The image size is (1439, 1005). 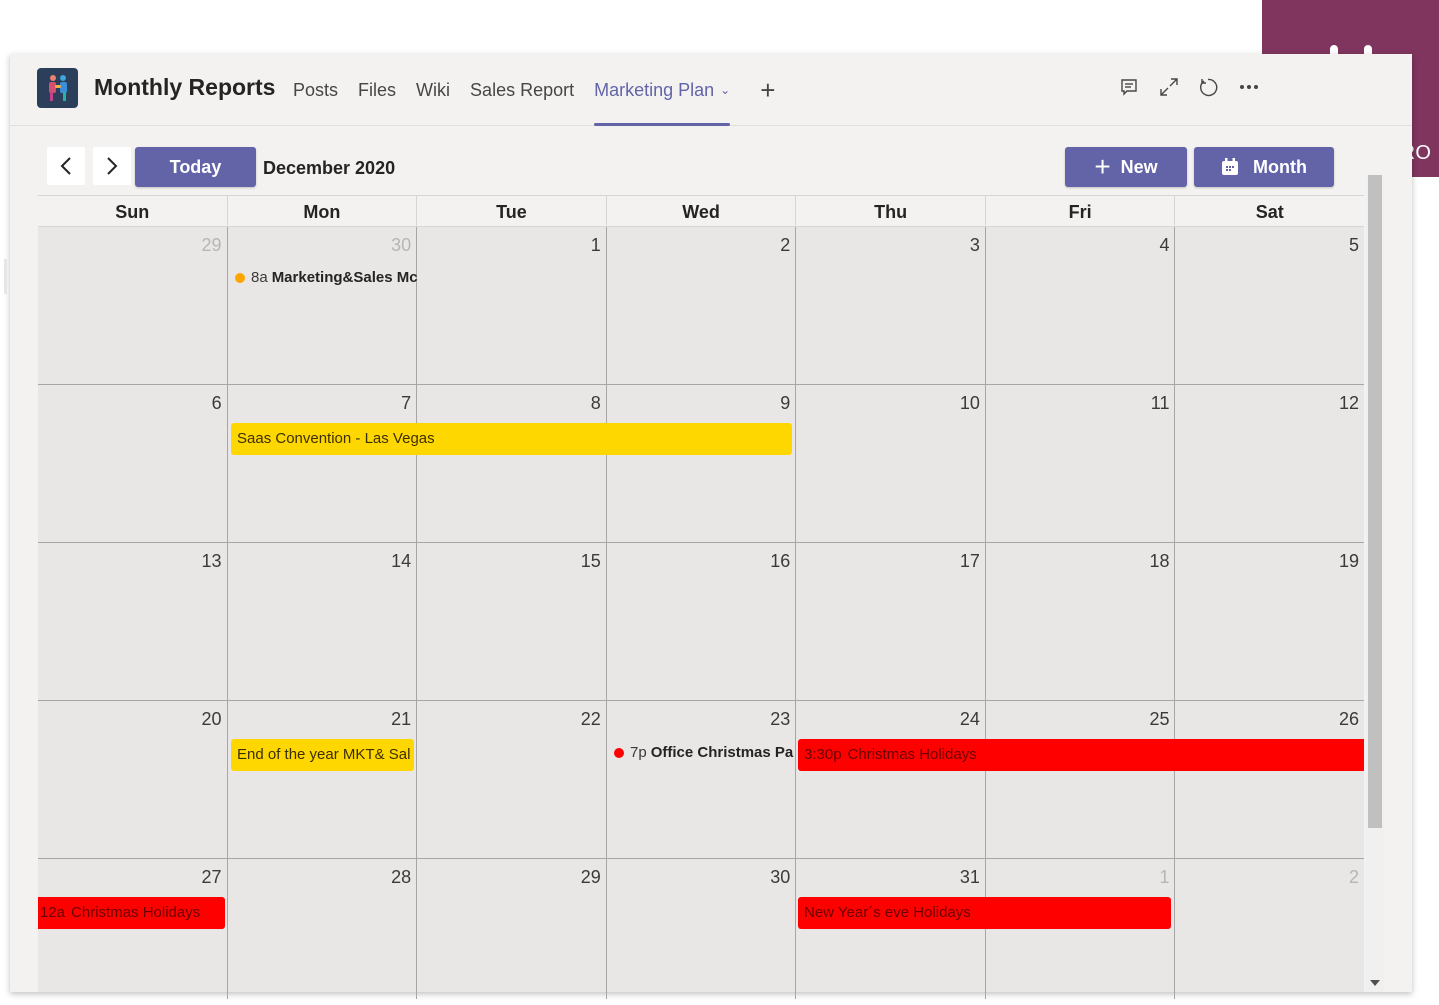 I want to click on day-number: 10, so click(x=969, y=403).